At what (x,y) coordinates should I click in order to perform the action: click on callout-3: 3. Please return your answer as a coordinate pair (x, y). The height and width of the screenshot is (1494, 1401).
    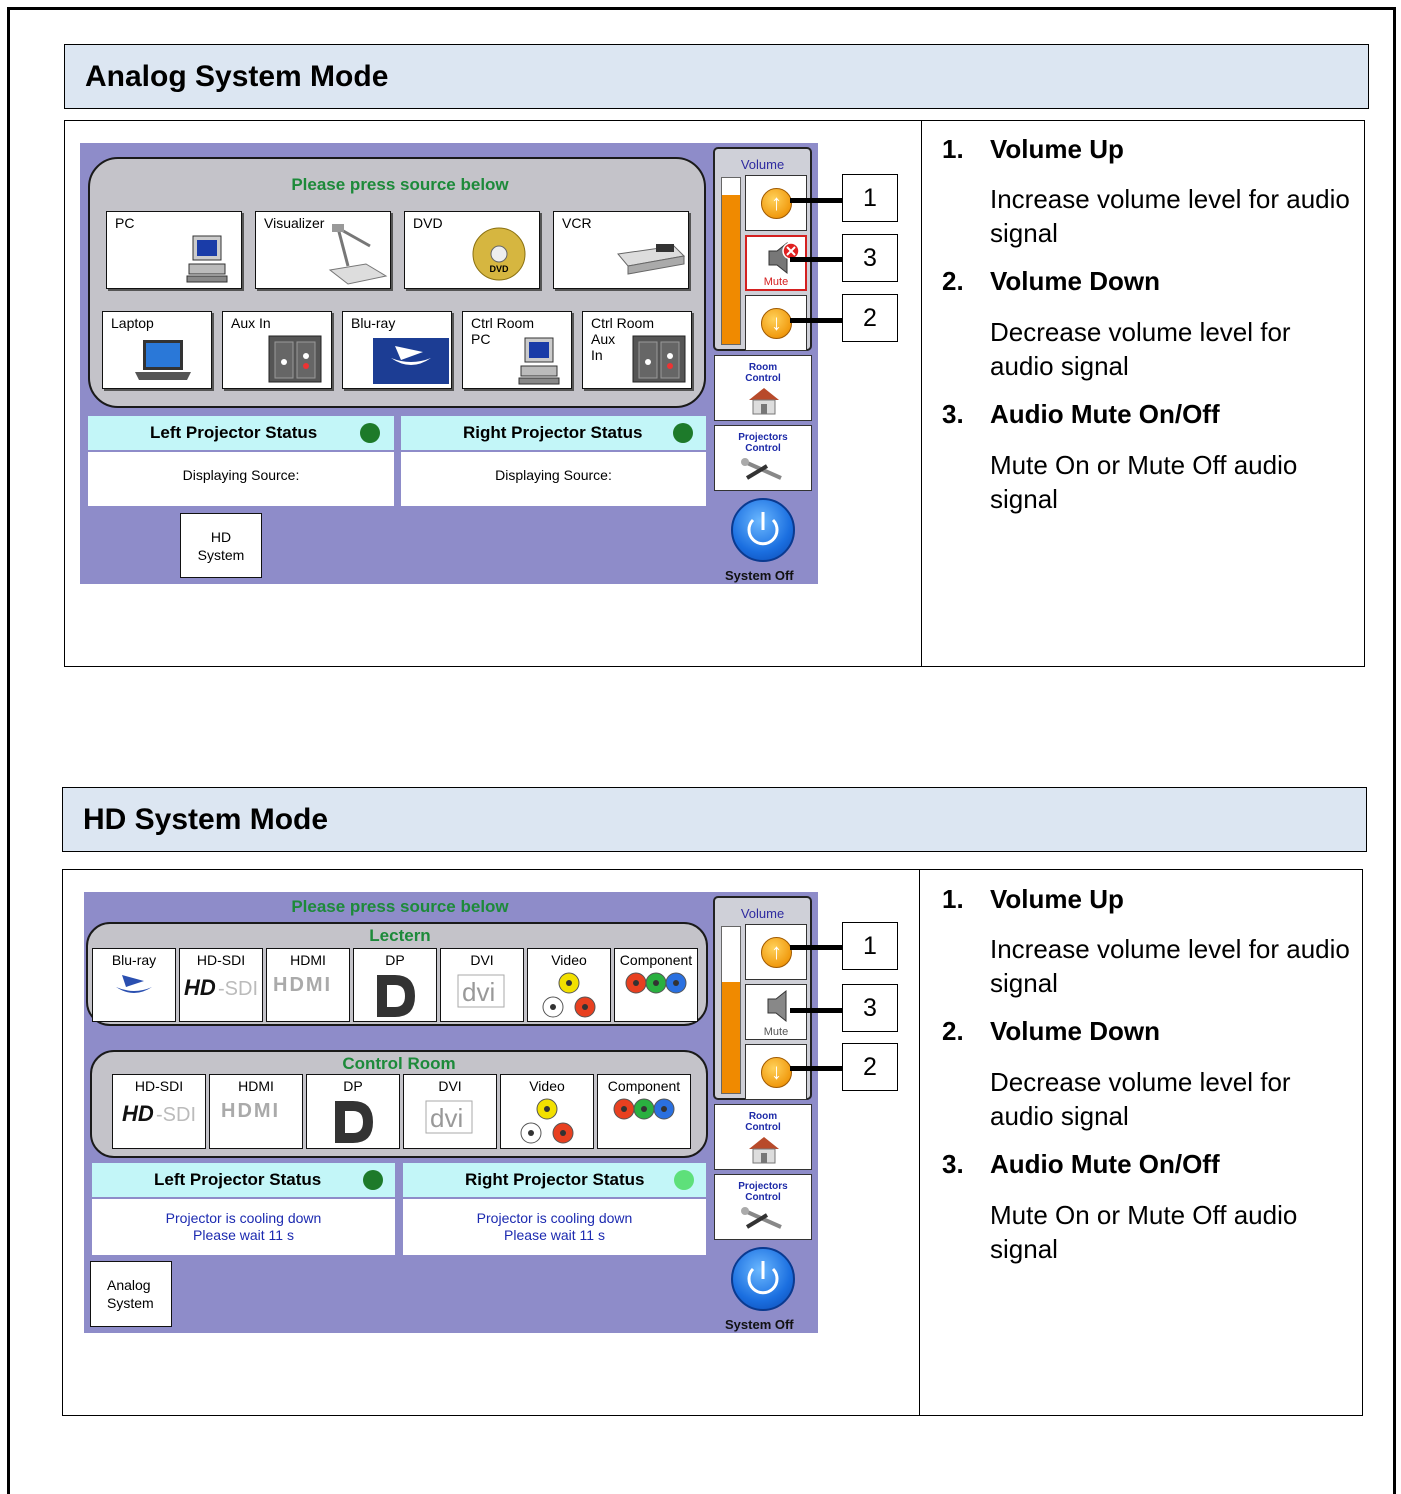
    Looking at the image, I should click on (870, 258).